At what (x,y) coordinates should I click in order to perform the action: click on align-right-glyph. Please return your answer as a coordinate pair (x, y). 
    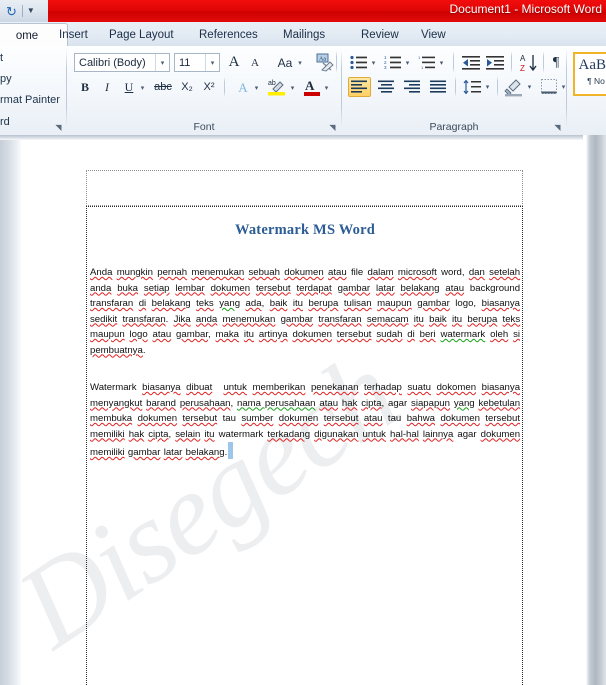
    Looking at the image, I should click on (412, 86).